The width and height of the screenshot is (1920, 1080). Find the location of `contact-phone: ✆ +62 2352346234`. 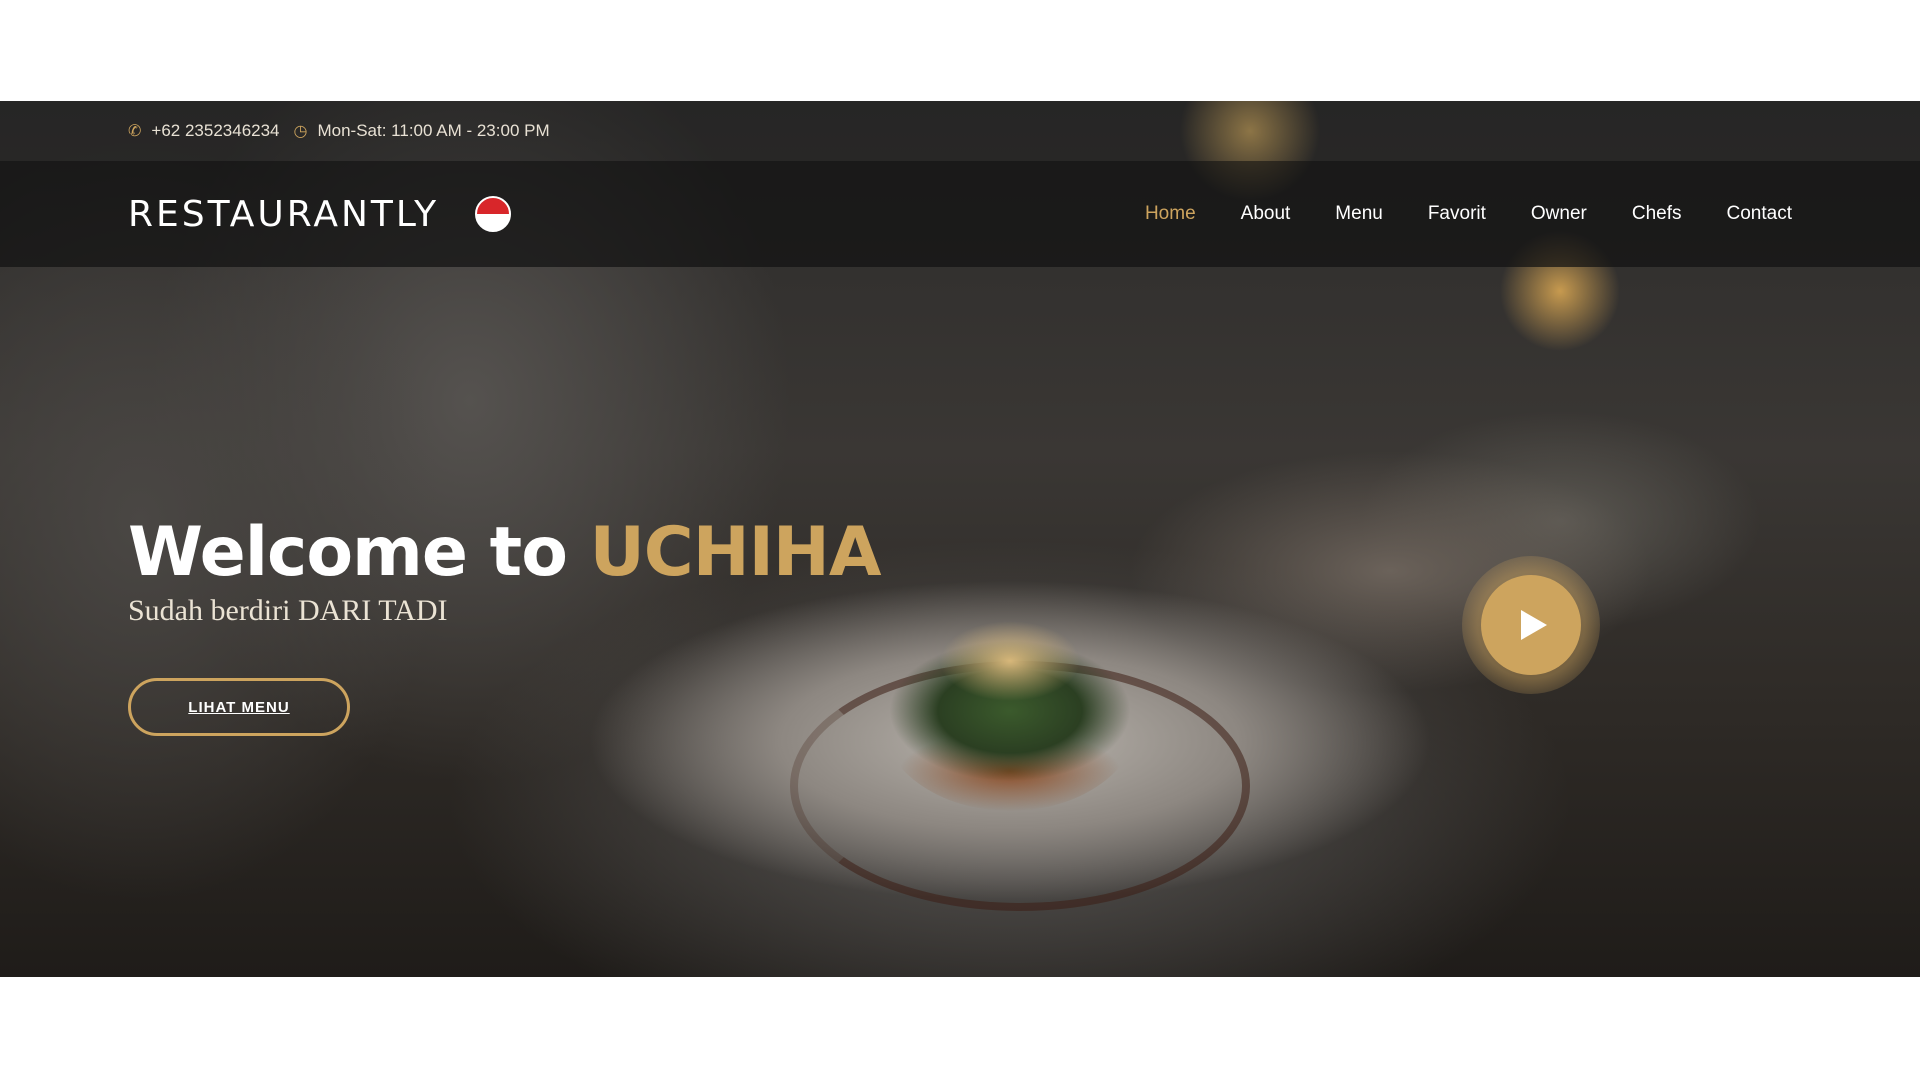

contact-phone: ✆ +62 2352346234 is located at coordinates (204, 131).